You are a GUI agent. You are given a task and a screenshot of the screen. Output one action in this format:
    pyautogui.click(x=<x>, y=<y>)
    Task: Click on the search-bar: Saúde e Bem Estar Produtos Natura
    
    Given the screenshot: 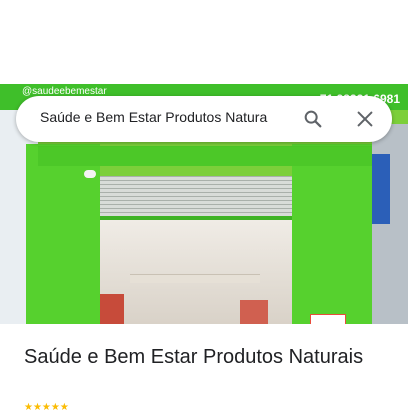 What is the action you would take?
    pyautogui.click(x=204, y=119)
    